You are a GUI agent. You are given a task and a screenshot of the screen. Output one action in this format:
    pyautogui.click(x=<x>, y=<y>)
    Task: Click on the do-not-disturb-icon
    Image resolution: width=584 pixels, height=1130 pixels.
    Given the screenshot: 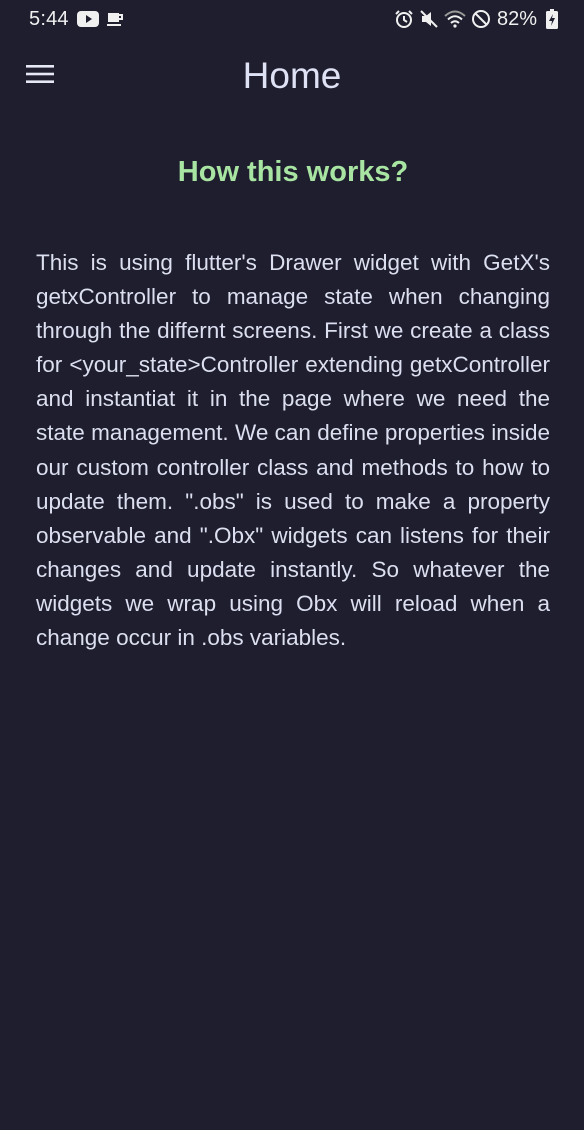 What is the action you would take?
    pyautogui.click(x=480, y=19)
    